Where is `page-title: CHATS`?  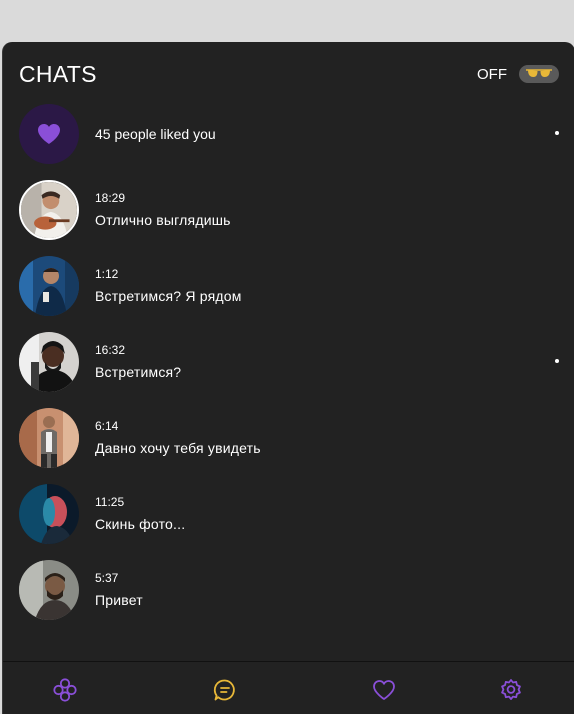 page-title: CHATS is located at coordinates (58, 74).